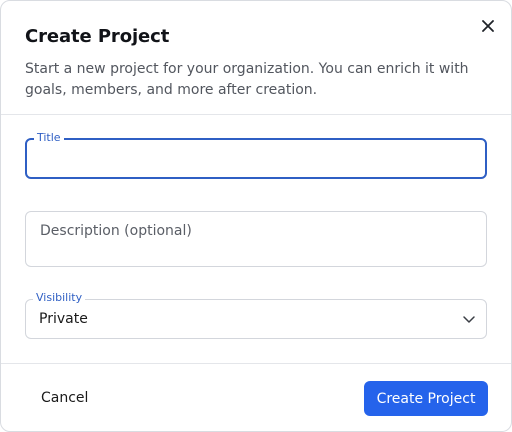 Image resolution: width=512 pixels, height=432 pixels. I want to click on visibility-selected-value: Private, so click(63, 319).